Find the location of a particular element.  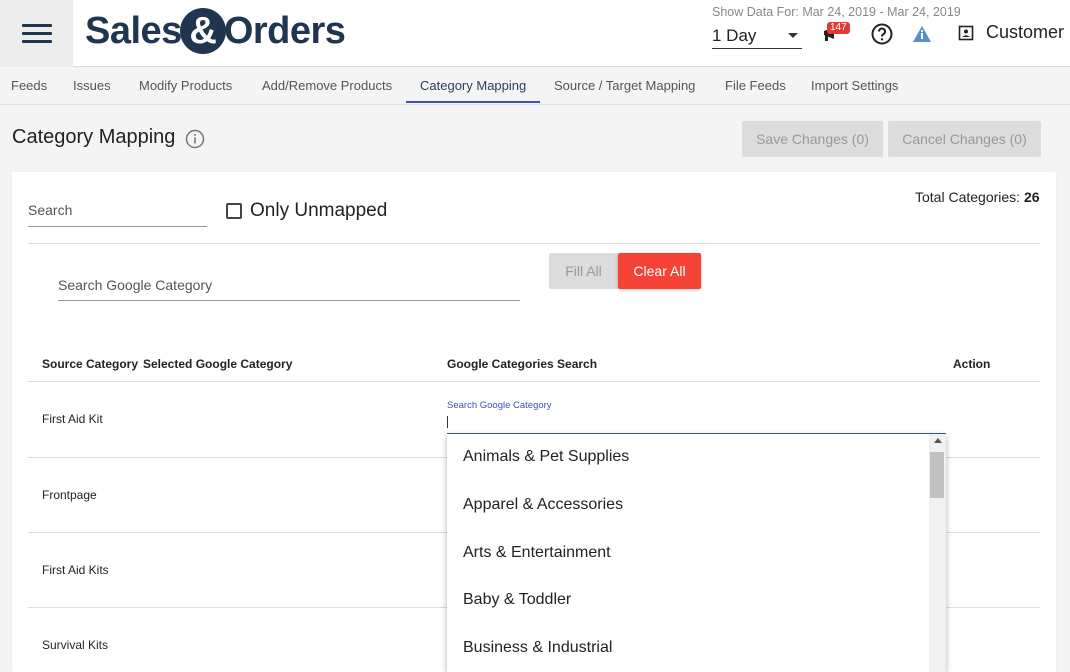

tab-issues: Issues is located at coordinates (92, 86).